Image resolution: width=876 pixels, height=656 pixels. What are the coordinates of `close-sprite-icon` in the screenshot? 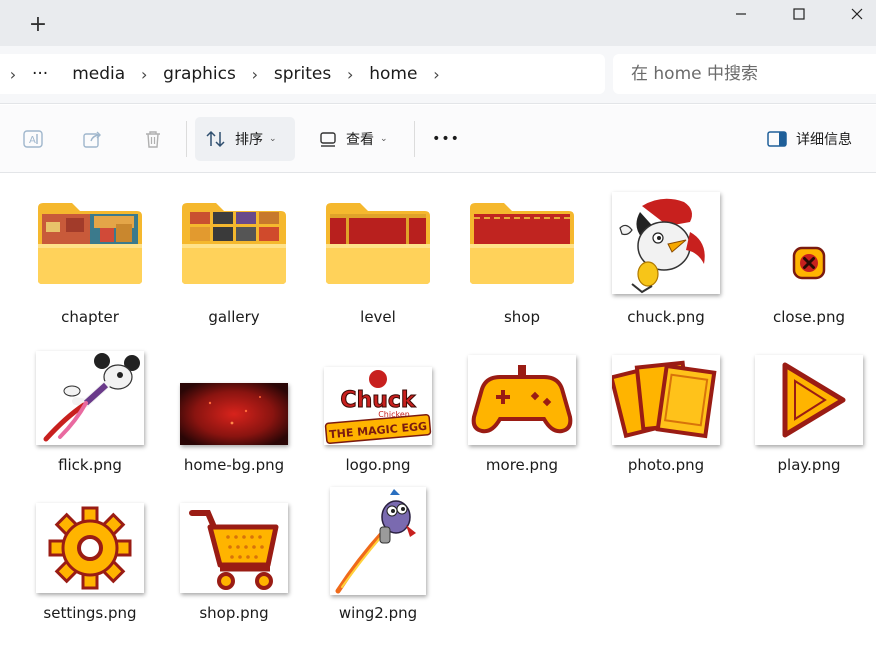 It's located at (809, 263).